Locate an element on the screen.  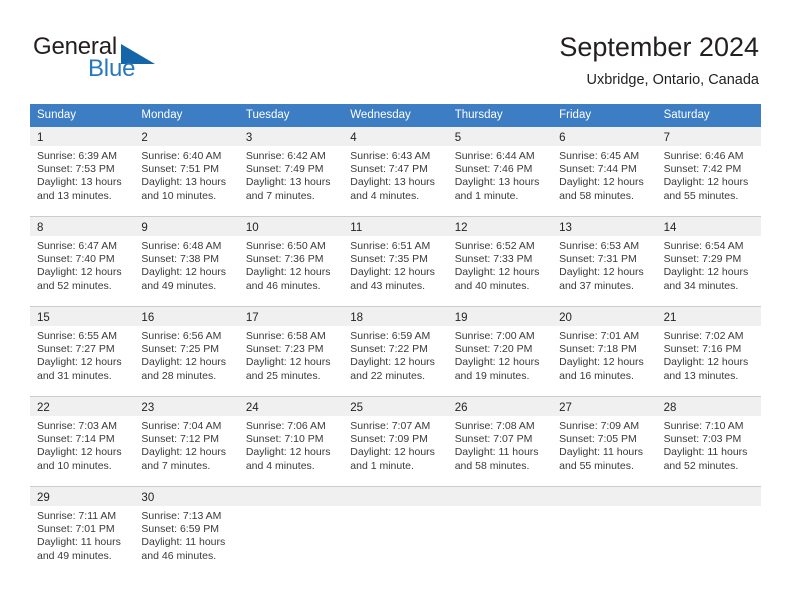
sunset-text: Sunset: 7:29 PM is located at coordinates (702, 259).